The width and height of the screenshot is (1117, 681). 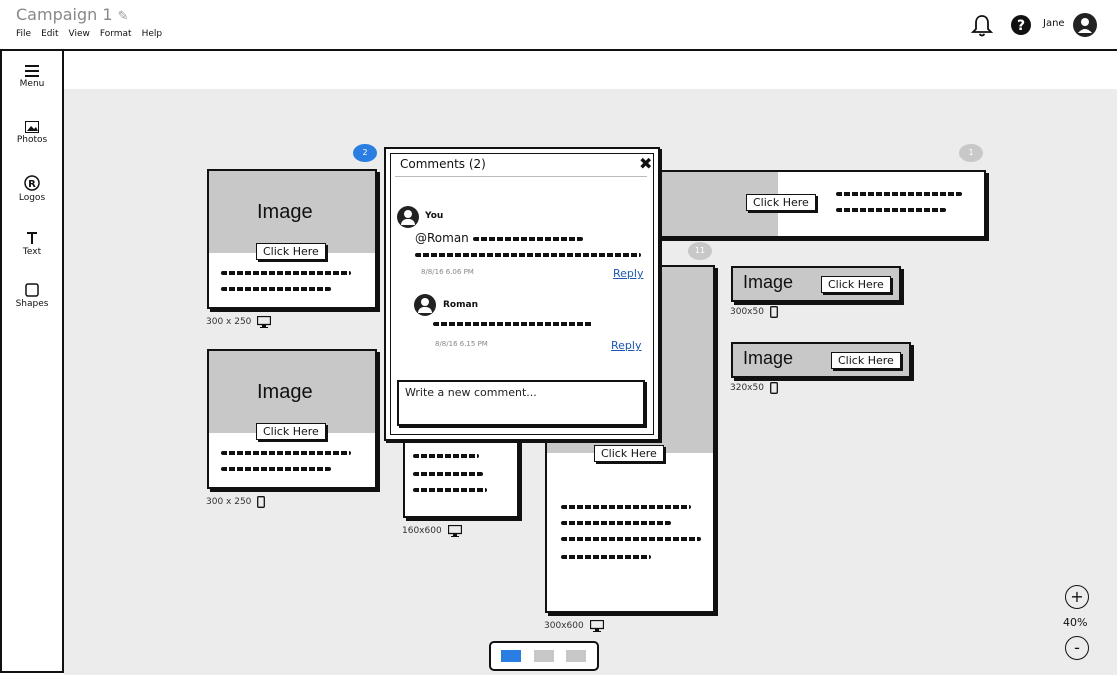 I want to click on ad-size-text: 160x600, so click(x=422, y=531).